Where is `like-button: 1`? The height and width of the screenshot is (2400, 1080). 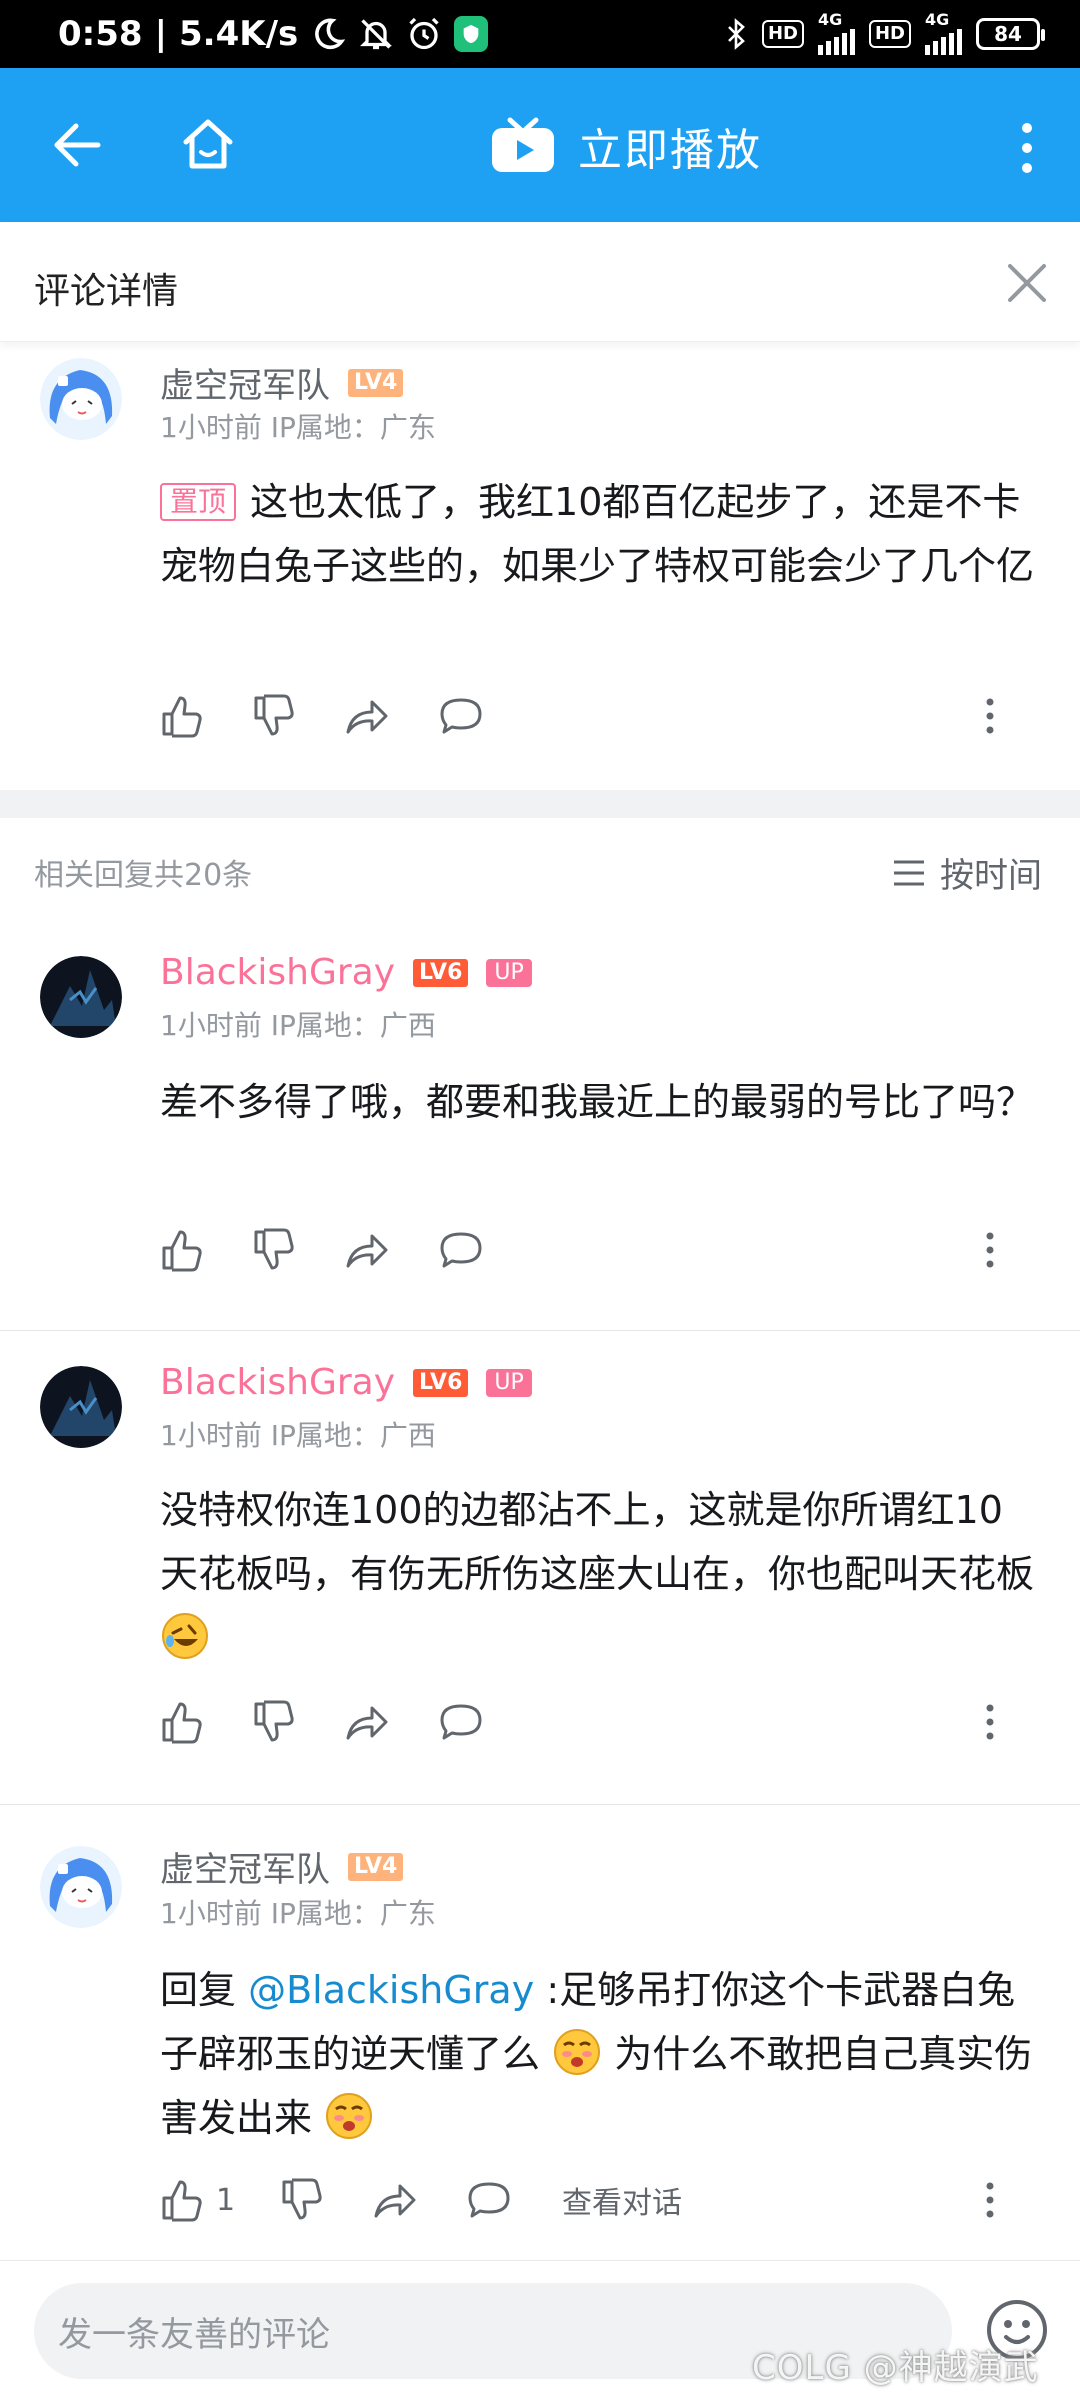 like-button: 1 is located at coordinates (197, 2200).